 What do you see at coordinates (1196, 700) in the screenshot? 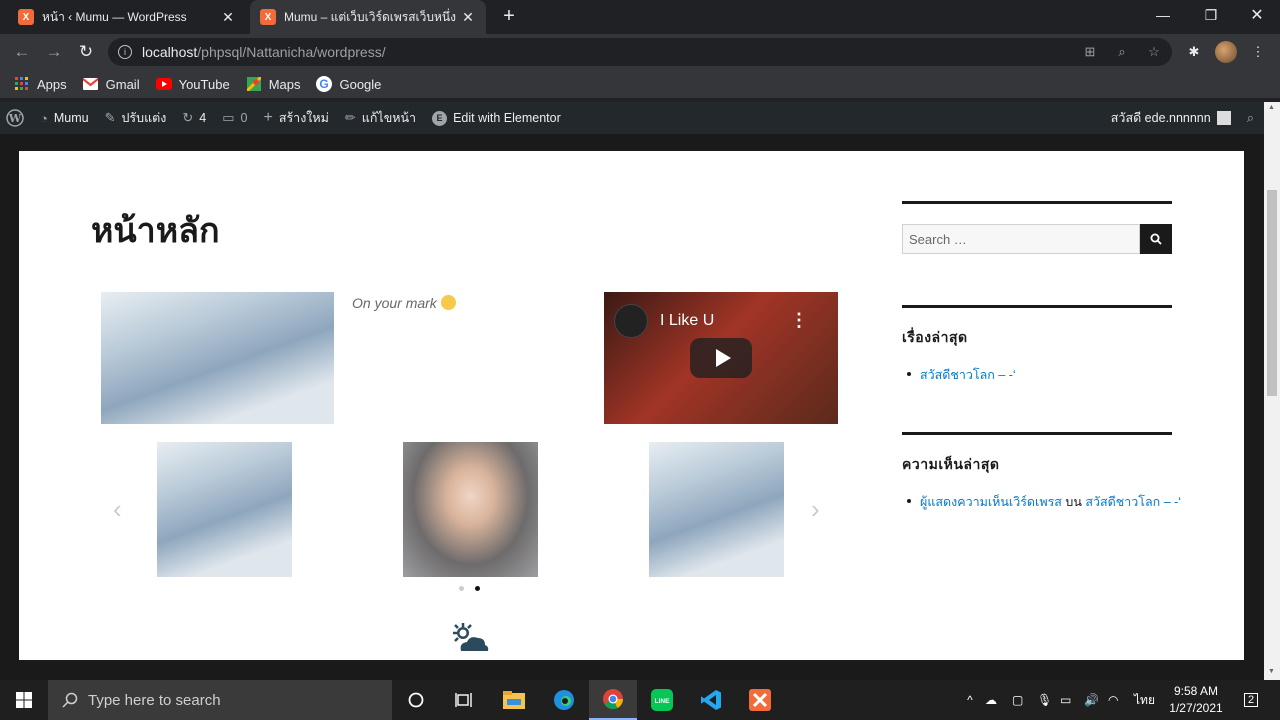
I see `taskbar-clock: 9:58 AM 1/27/2021` at bounding box center [1196, 700].